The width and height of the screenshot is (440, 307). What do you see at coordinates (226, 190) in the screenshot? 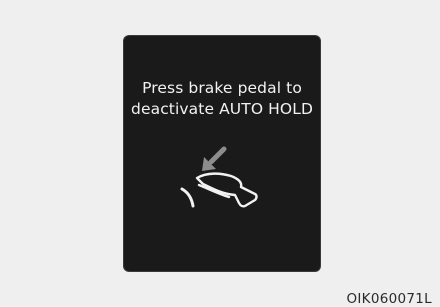
I see `shoe-icon` at bounding box center [226, 190].